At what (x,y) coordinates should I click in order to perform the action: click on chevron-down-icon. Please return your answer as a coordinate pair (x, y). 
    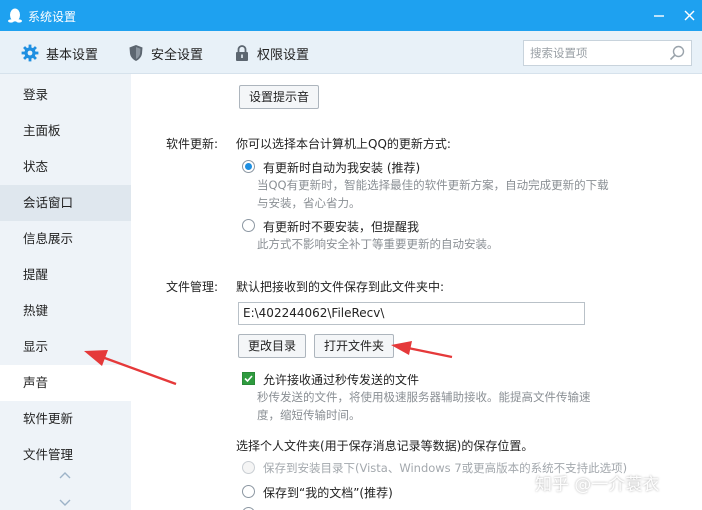
    Looking at the image, I should click on (65, 503).